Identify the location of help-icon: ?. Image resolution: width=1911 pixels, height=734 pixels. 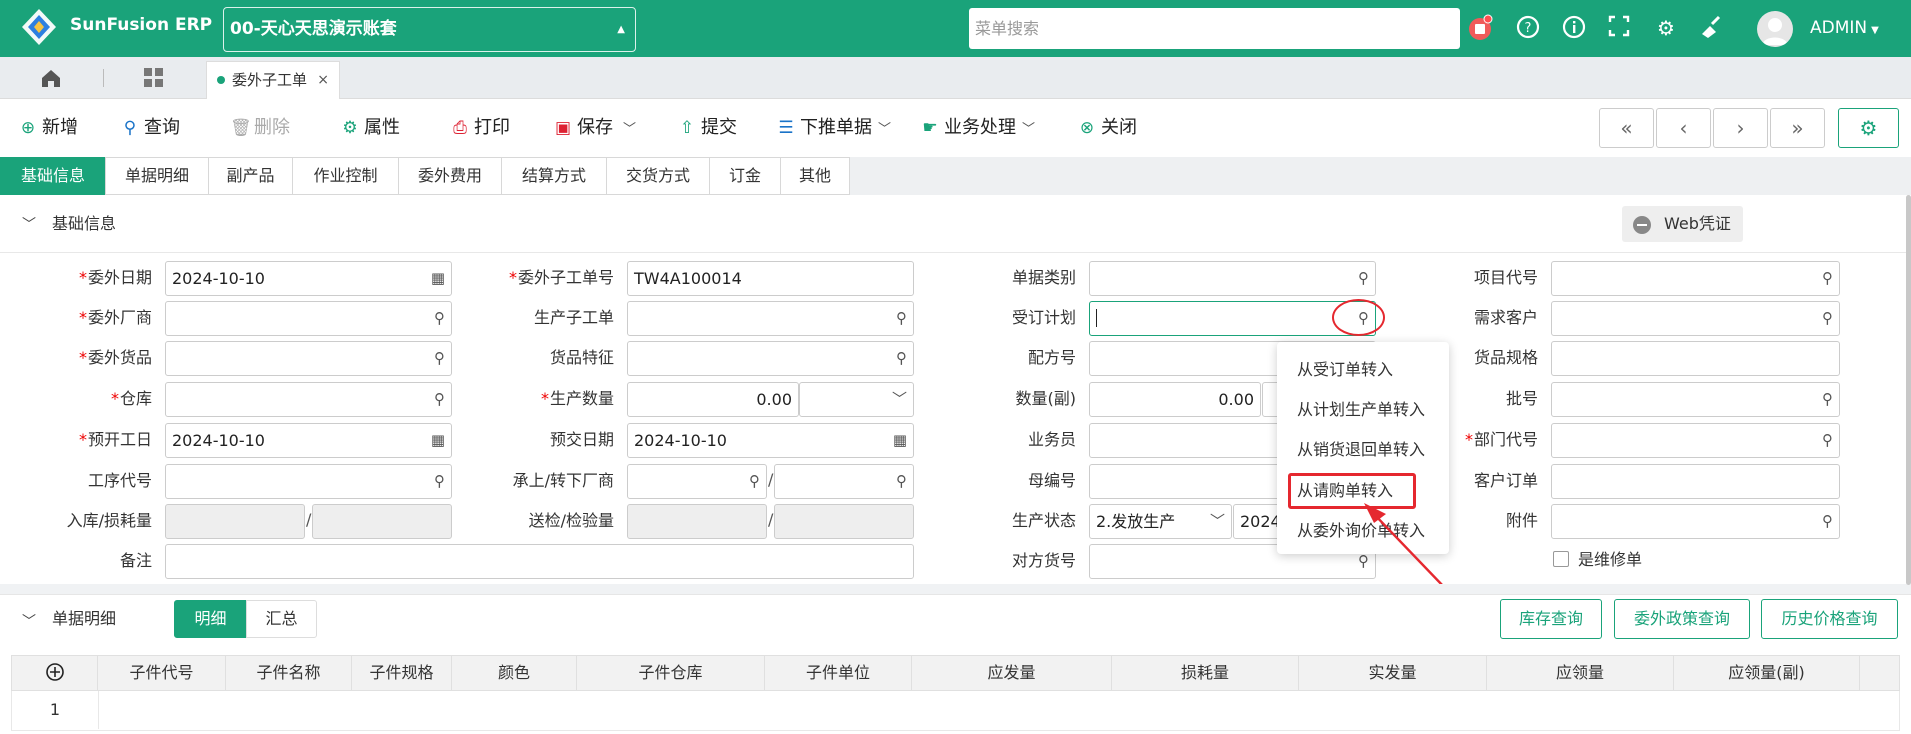
(1528, 28).